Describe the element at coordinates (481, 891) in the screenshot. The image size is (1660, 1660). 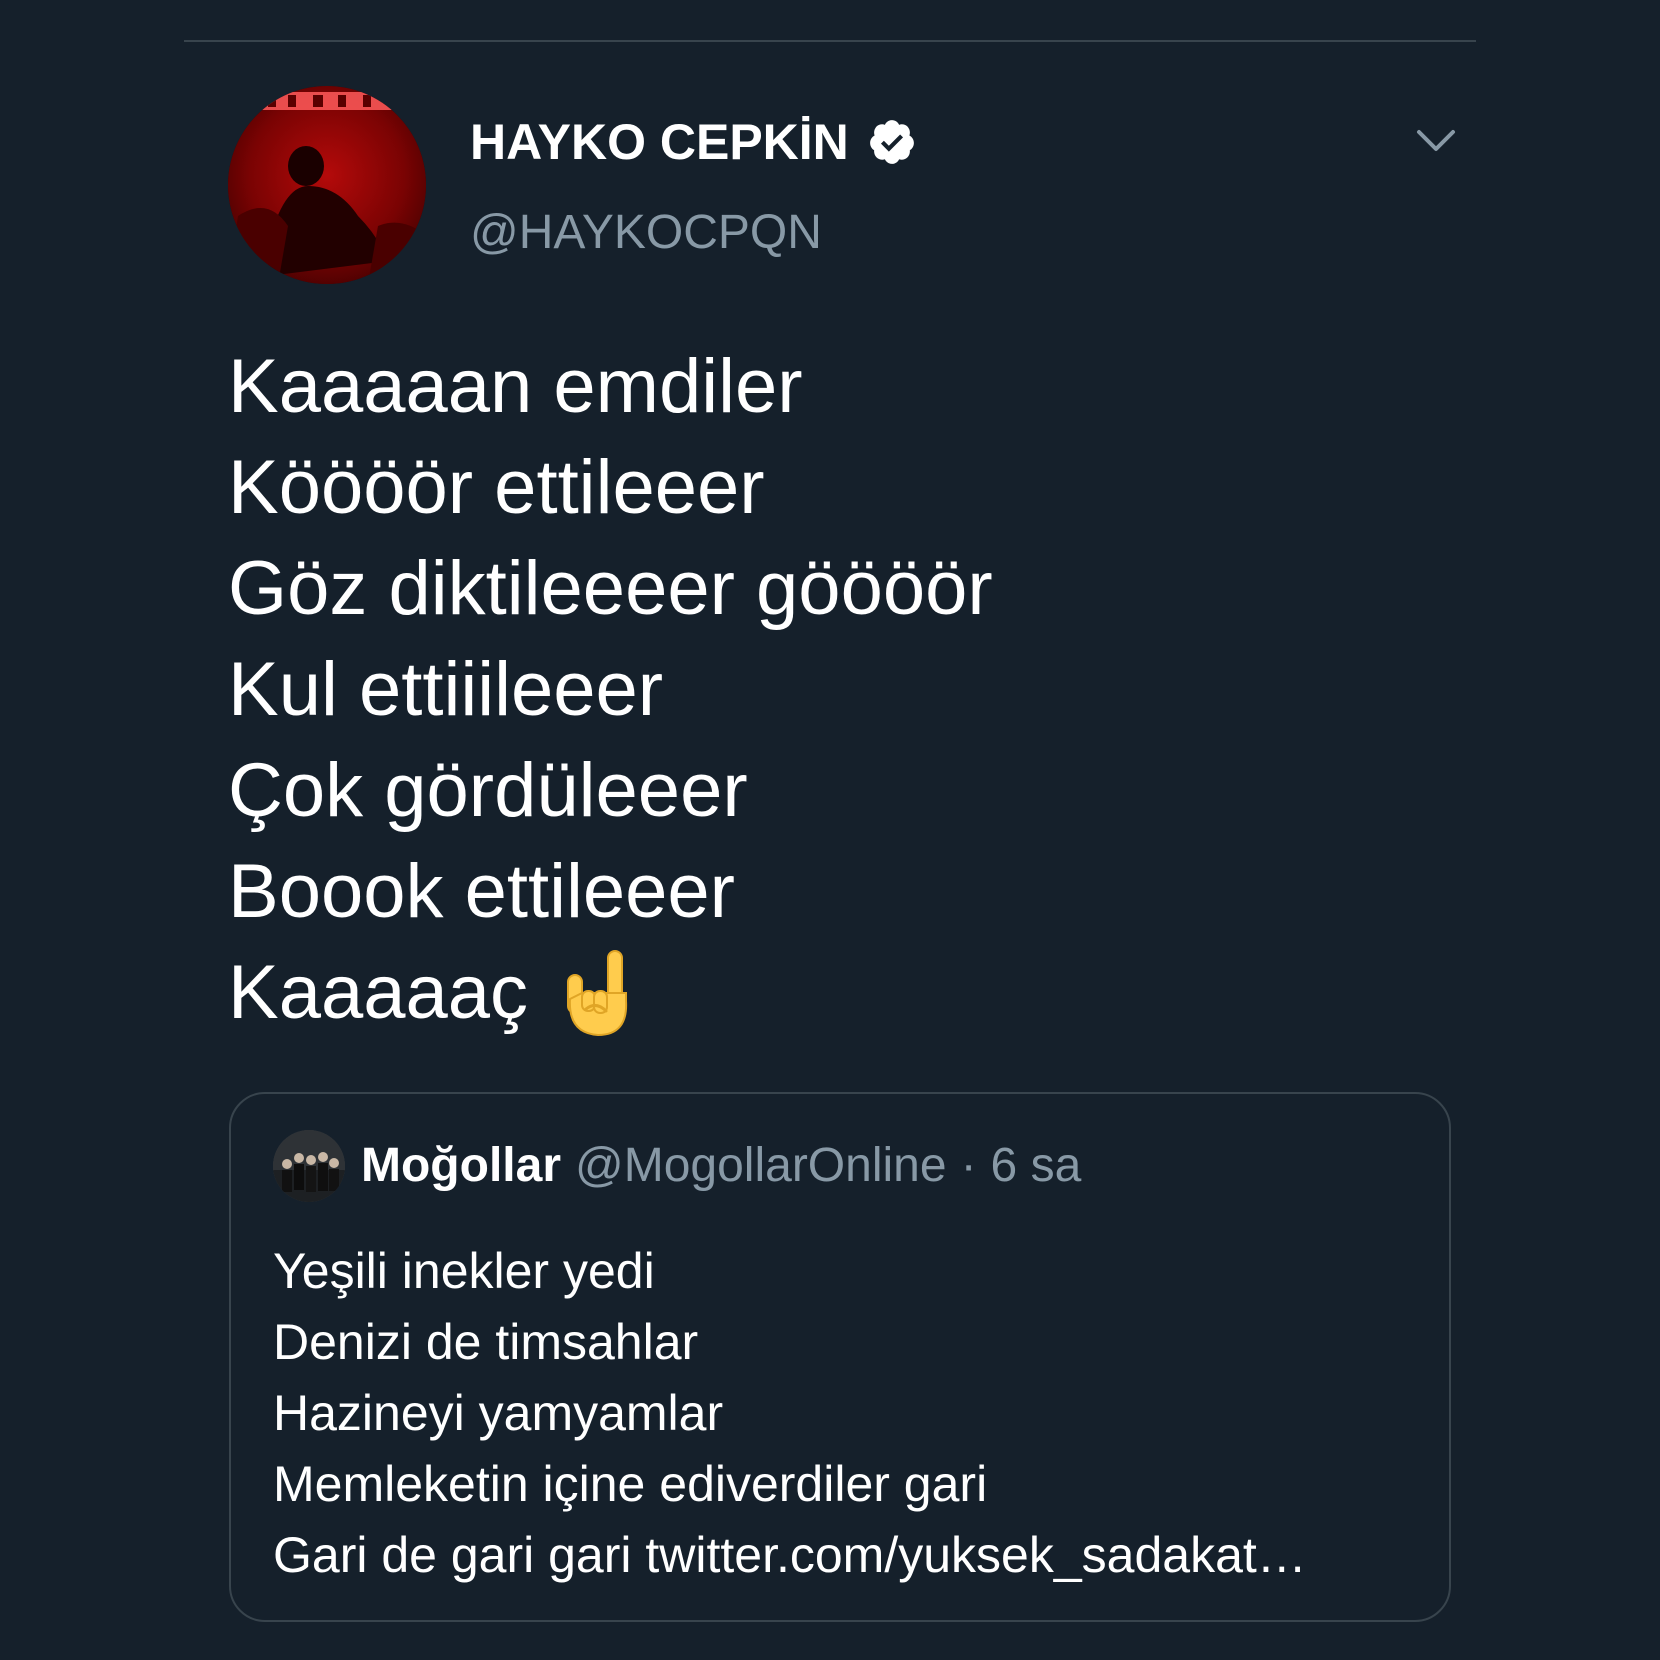
I see `tweet-line: Boook ettileeer` at that location.